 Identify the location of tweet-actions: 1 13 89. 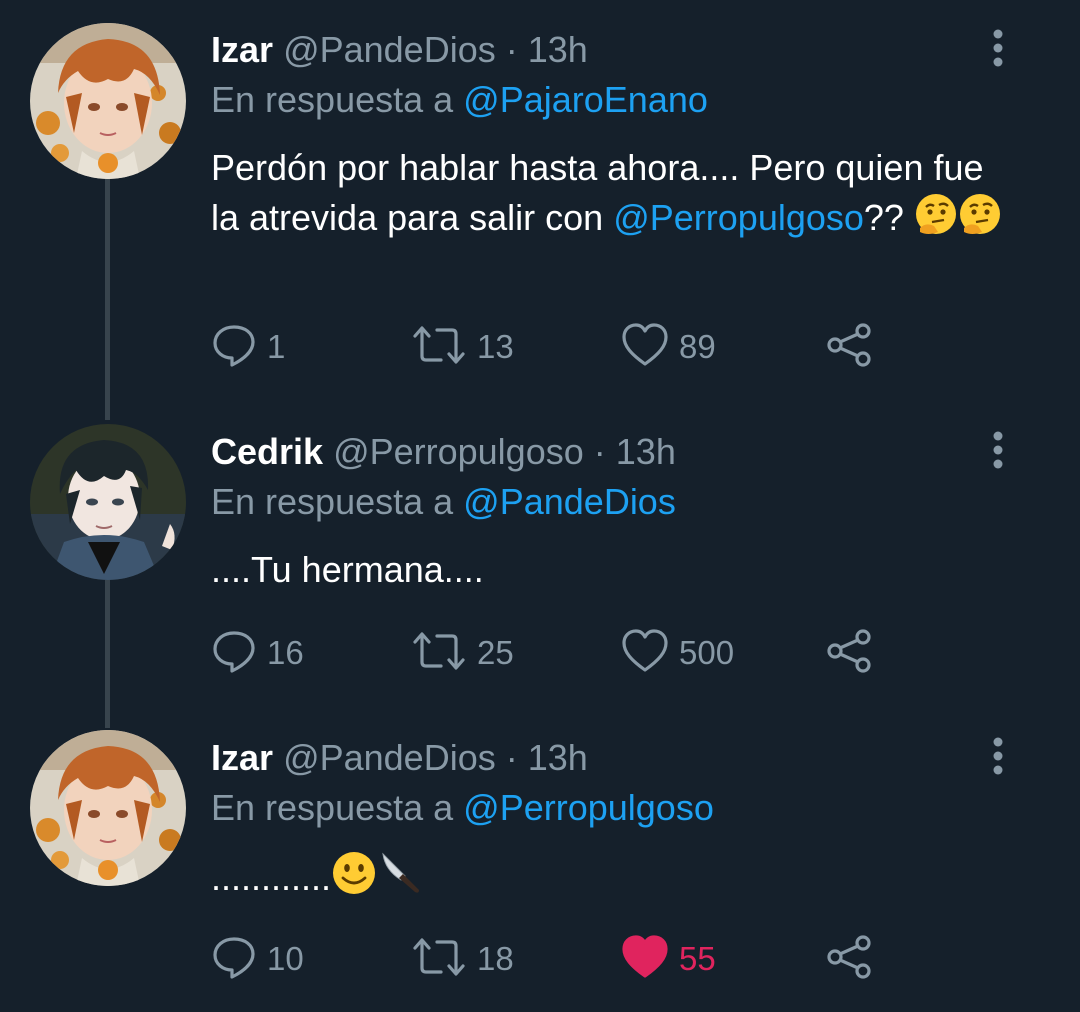
(561, 347).